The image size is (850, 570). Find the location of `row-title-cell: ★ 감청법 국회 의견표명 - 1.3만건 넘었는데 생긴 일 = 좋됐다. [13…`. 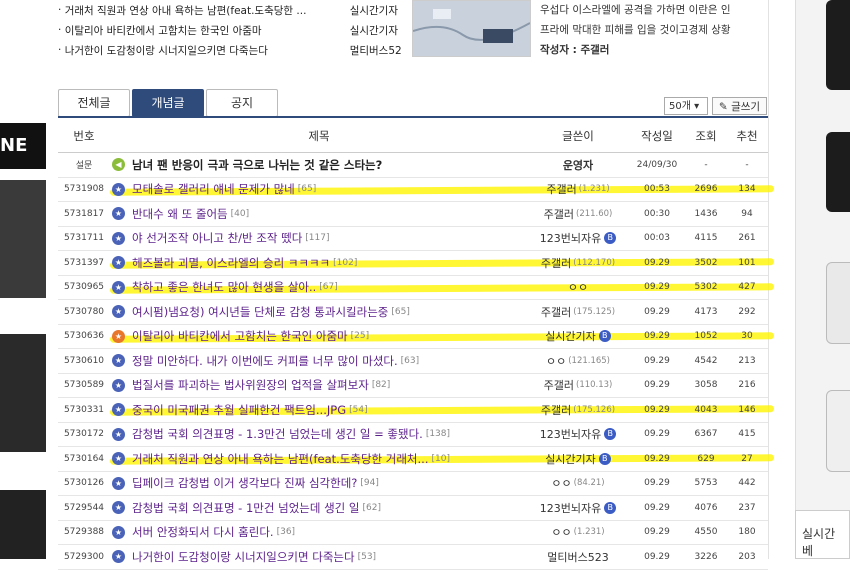

row-title-cell: ★ 감청법 국회 의견표명 - 1.3만건 넘었는데 생긴 일 = 좋됐다. [13… is located at coordinates (319, 434).